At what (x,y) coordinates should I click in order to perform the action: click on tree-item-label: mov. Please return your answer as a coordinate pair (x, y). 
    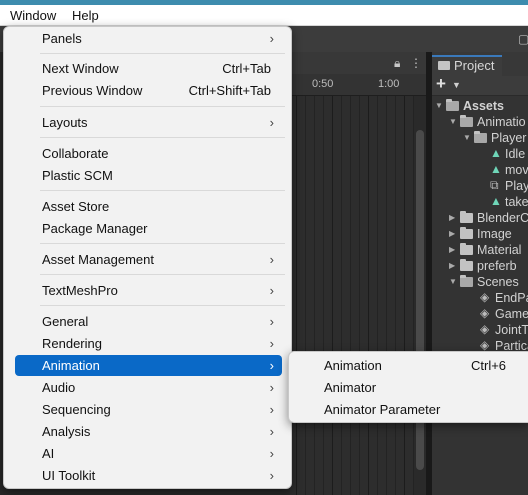
    Looking at the image, I should click on (516, 170).